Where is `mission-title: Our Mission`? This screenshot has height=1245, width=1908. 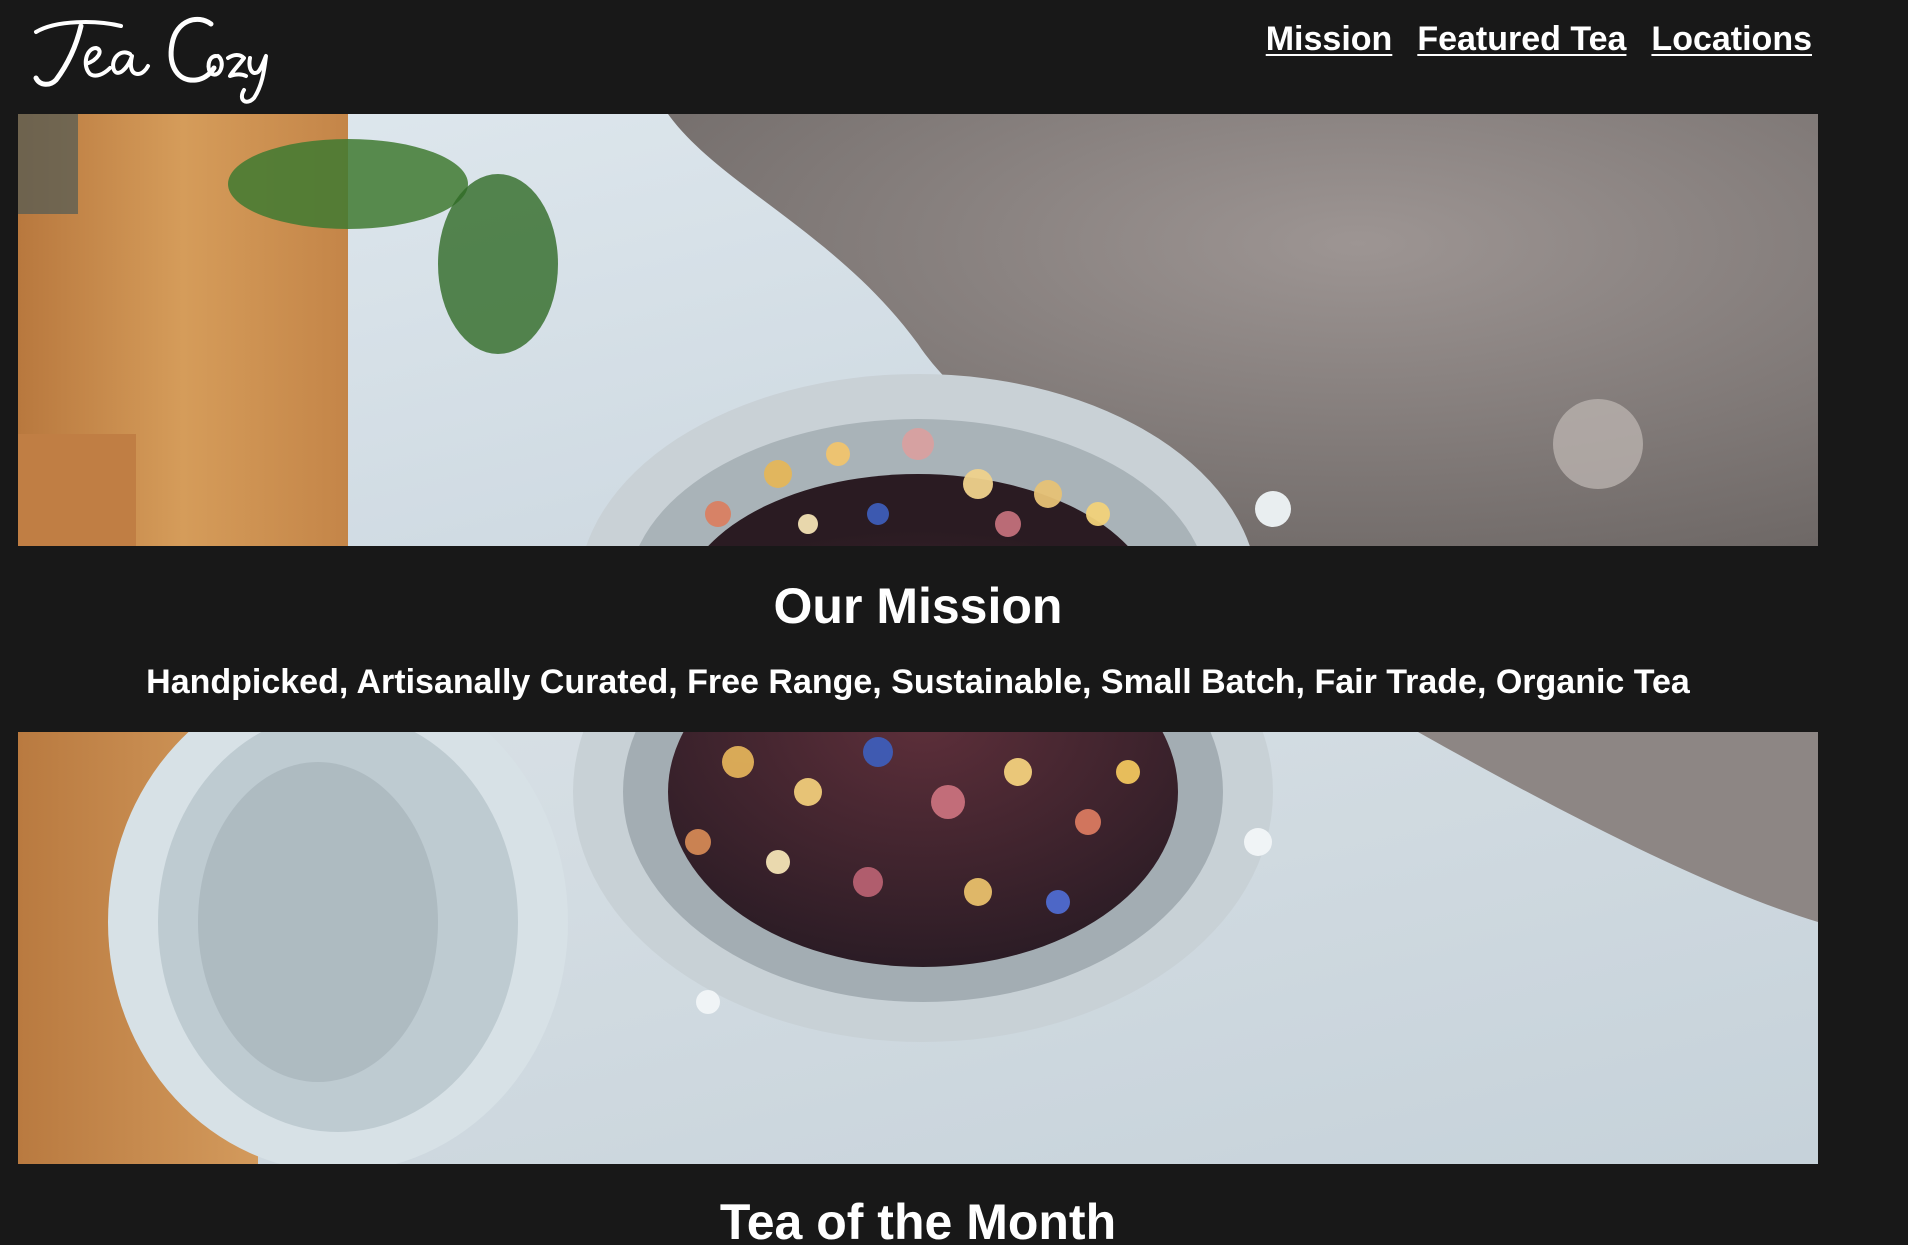
mission-title: Our Mission is located at coordinates (918, 606).